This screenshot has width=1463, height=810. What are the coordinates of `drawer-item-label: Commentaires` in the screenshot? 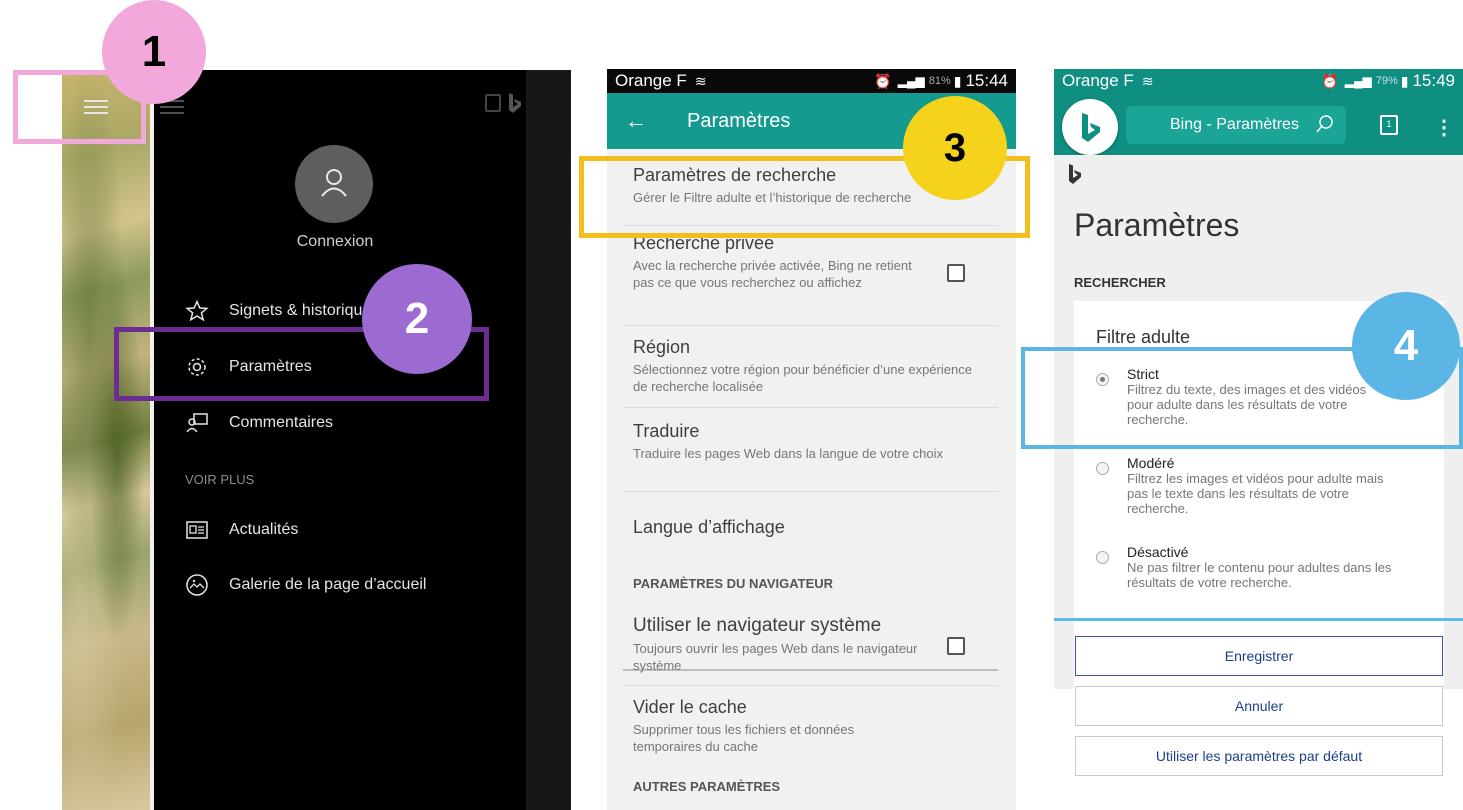 It's located at (281, 422).